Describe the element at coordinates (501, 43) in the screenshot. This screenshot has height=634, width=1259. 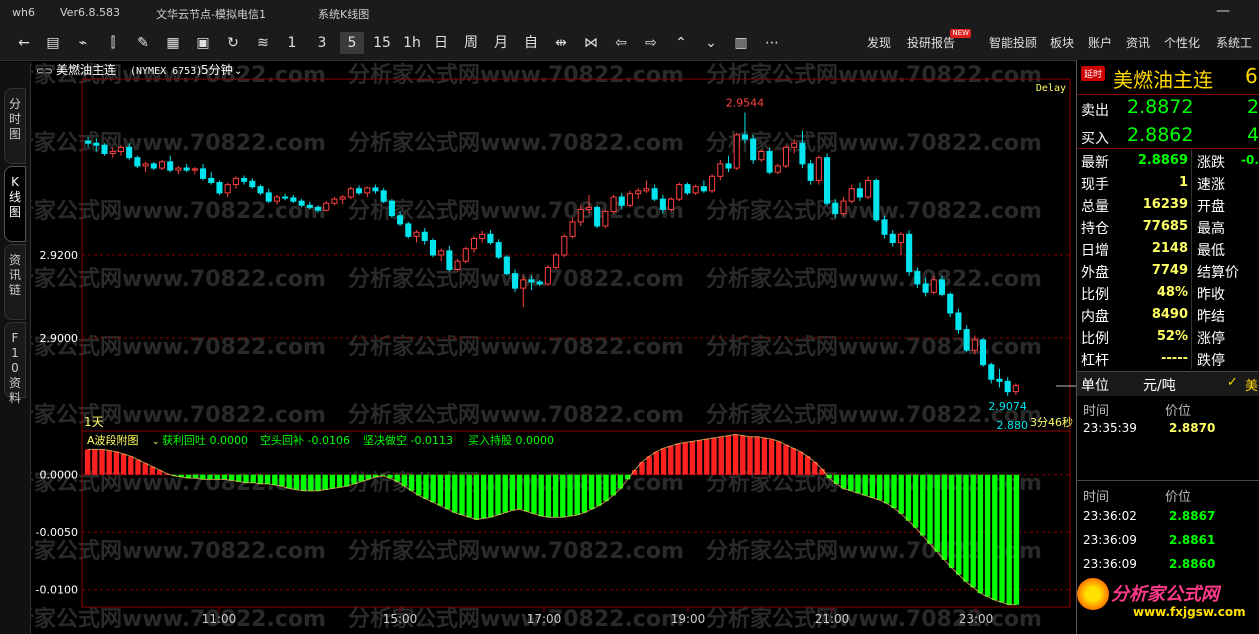
I see `period-month: 月` at that location.